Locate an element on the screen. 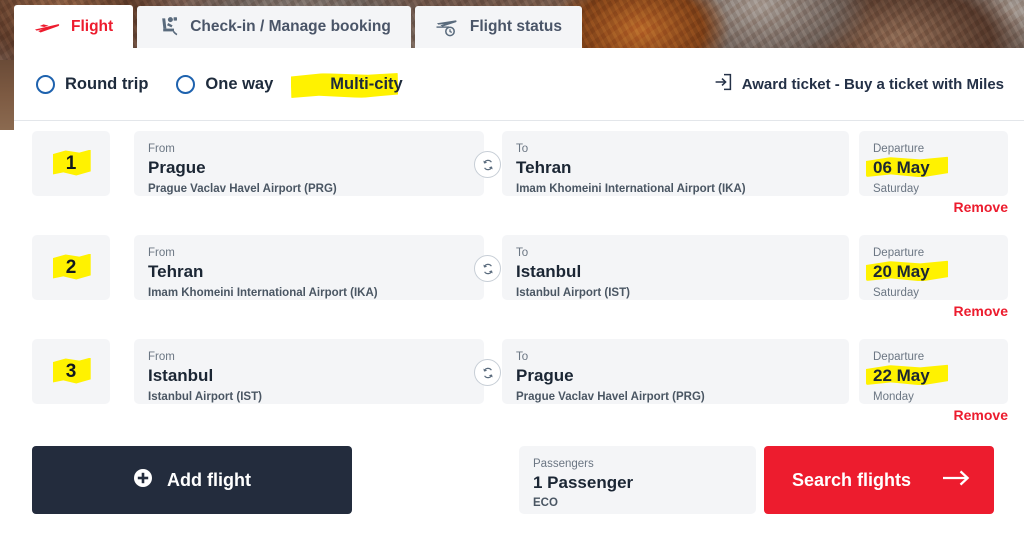 The image size is (1024, 544). destination-field: To Istanbul Istanbul Airport (IST) is located at coordinates (675, 267).